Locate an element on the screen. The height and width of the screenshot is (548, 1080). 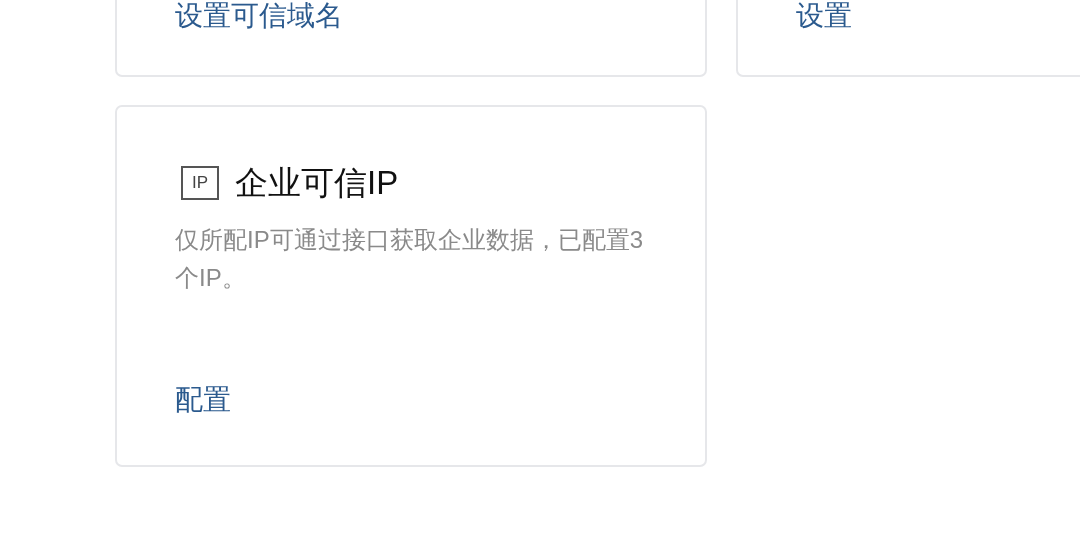
ip-badge: IP is located at coordinates (200, 183).